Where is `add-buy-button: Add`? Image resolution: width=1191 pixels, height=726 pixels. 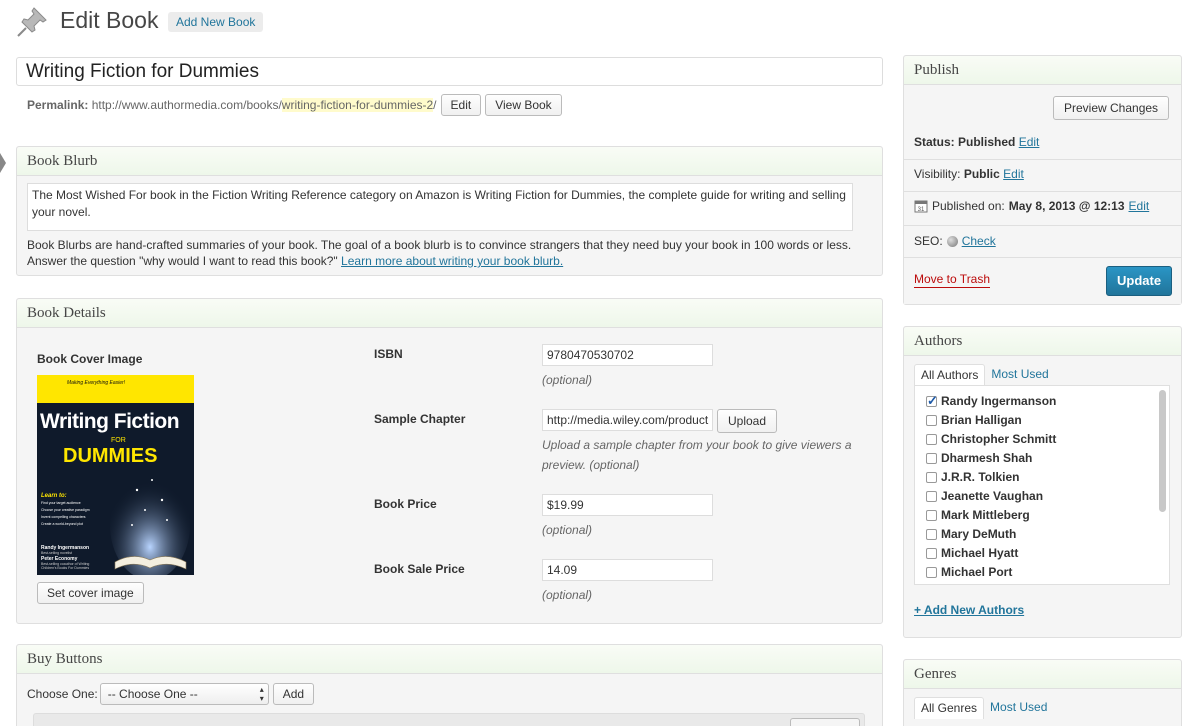 add-buy-button: Add is located at coordinates (293, 694).